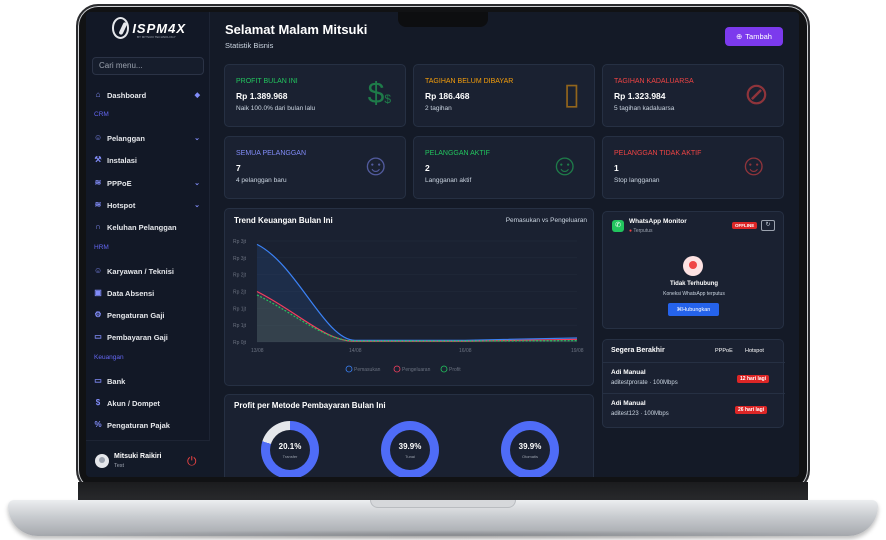  Describe the element at coordinates (469, 81) in the screenshot. I see `card-label: TAGIHAN BELUM DIBAYAR` at that location.